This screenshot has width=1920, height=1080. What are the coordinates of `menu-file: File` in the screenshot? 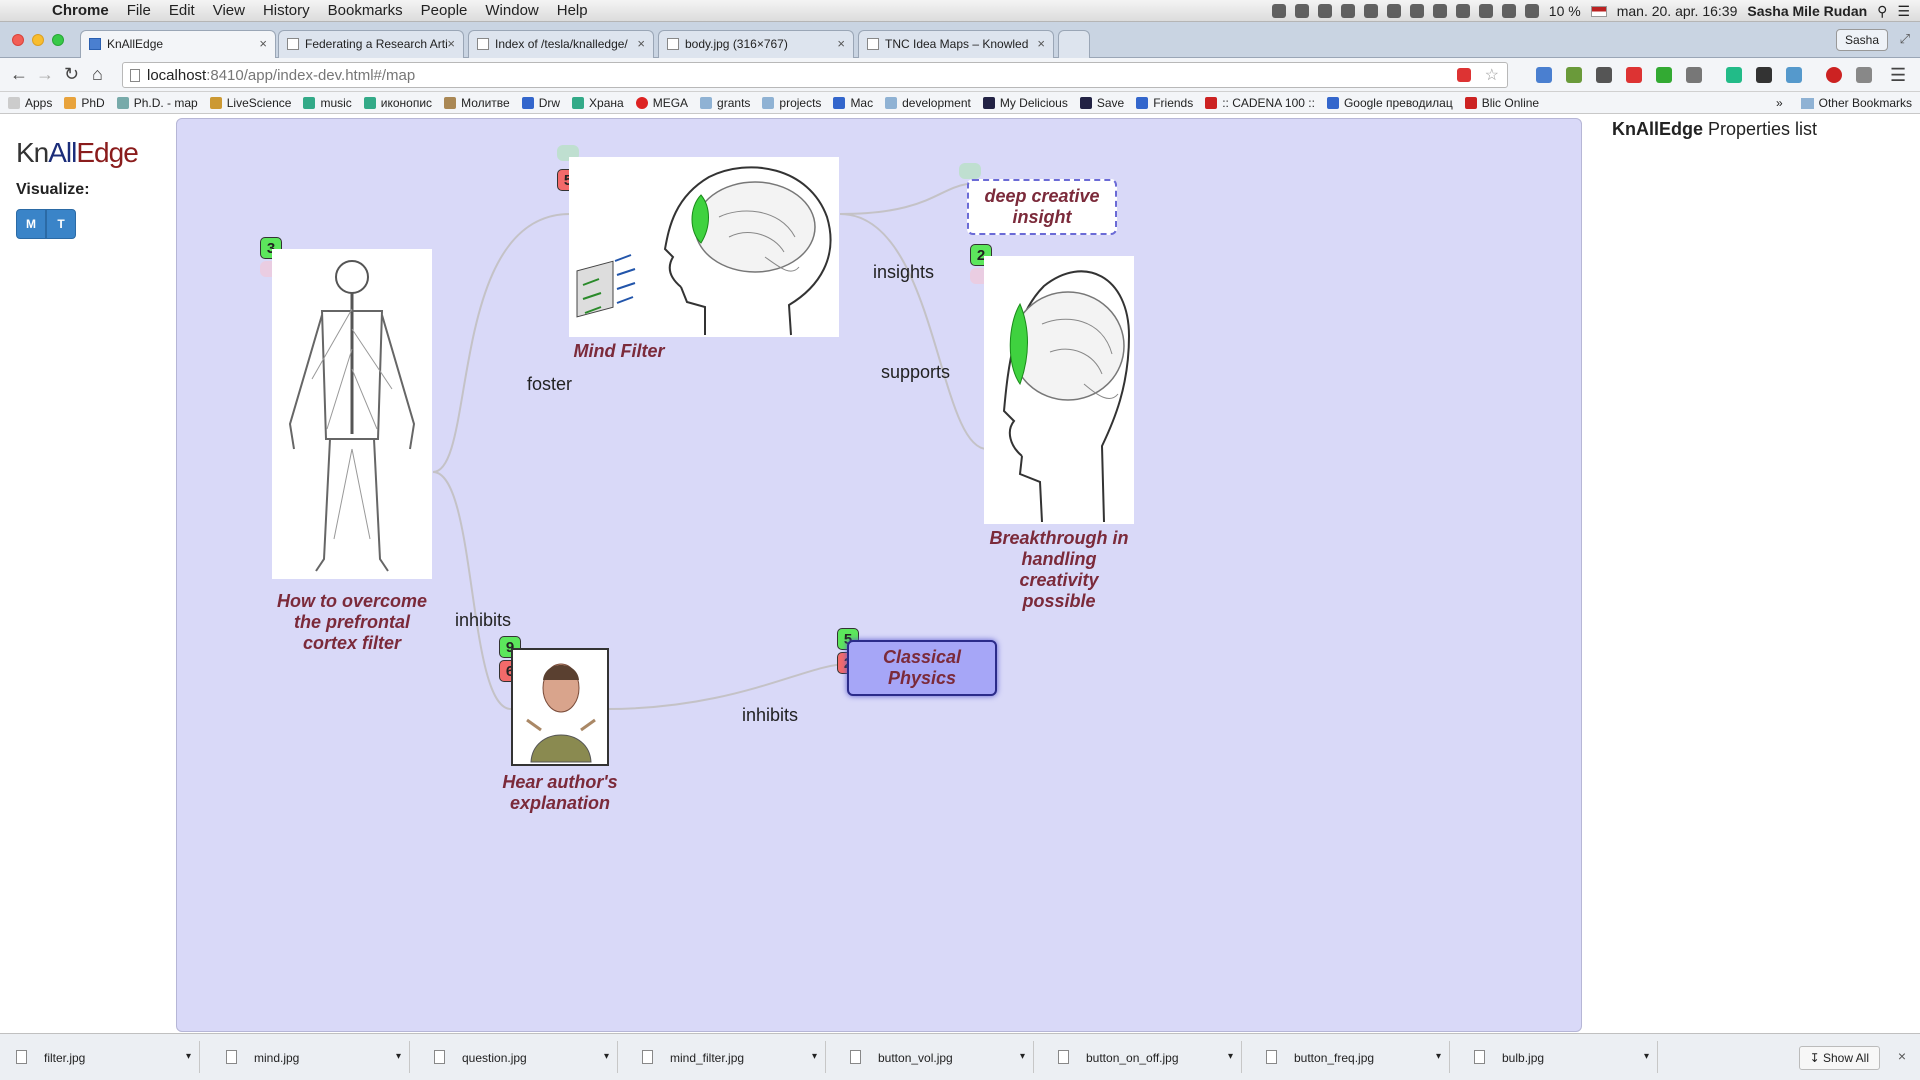 It's located at (139, 10).